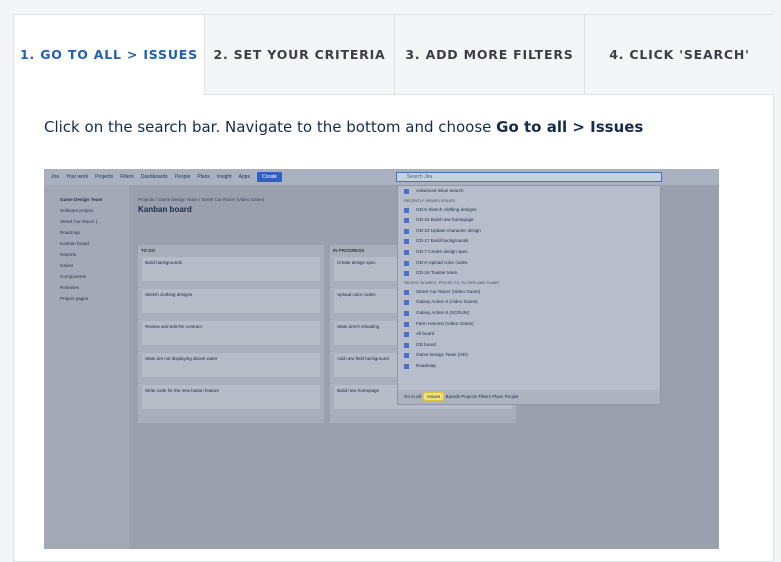  What do you see at coordinates (231, 365) in the screenshot?
I see `card: Stats are not displaying above water` at bounding box center [231, 365].